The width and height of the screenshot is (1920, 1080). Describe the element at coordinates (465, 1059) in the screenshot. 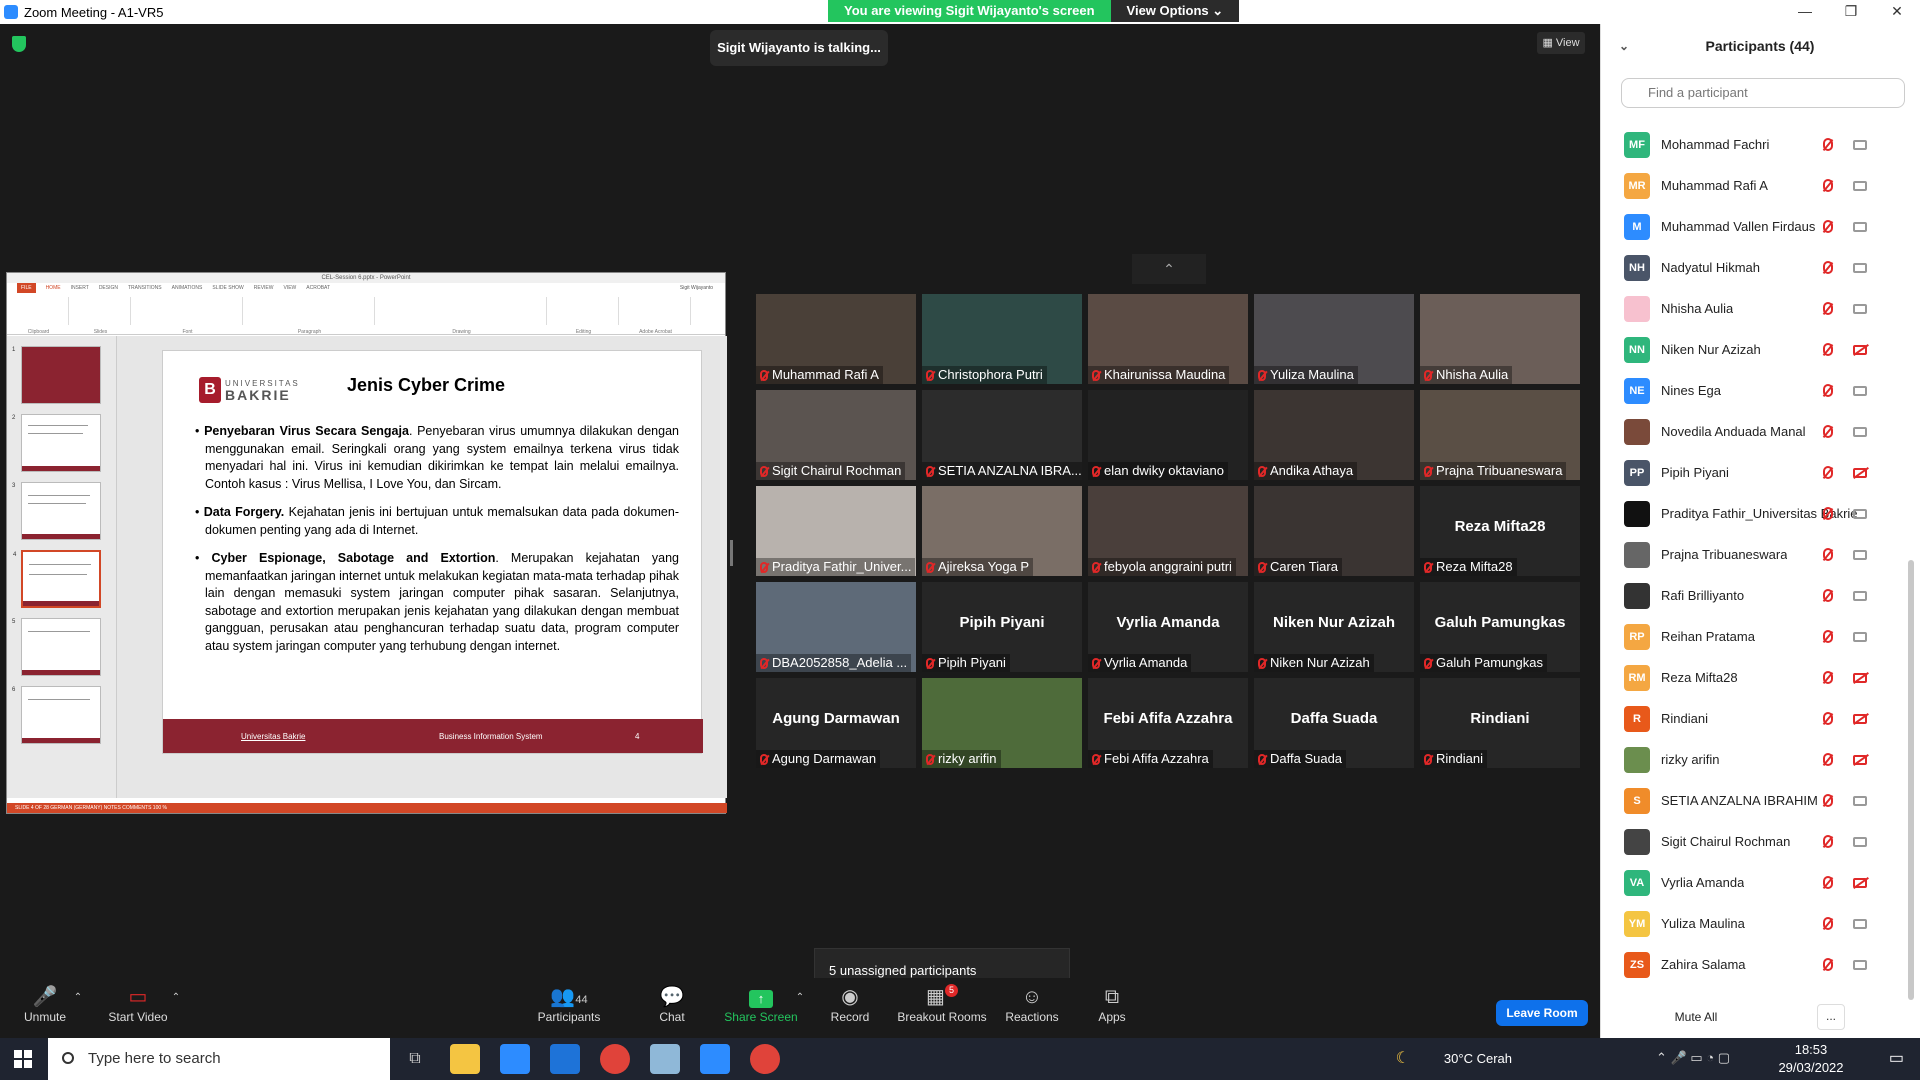

I see `file-explorer-icon` at that location.